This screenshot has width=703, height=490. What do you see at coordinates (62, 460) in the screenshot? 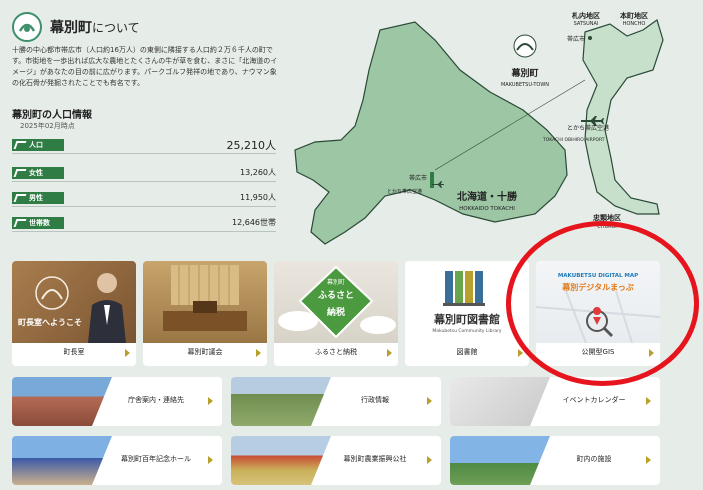
I see `hall-photo` at bounding box center [62, 460].